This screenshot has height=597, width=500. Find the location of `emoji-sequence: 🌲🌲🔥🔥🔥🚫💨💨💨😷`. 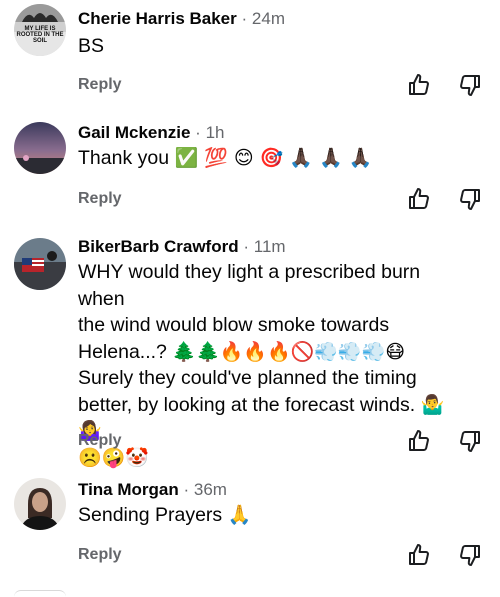

emoji-sequence: 🌲🌲🔥🔥🔥🚫💨💨💨😷 is located at coordinates (289, 351).